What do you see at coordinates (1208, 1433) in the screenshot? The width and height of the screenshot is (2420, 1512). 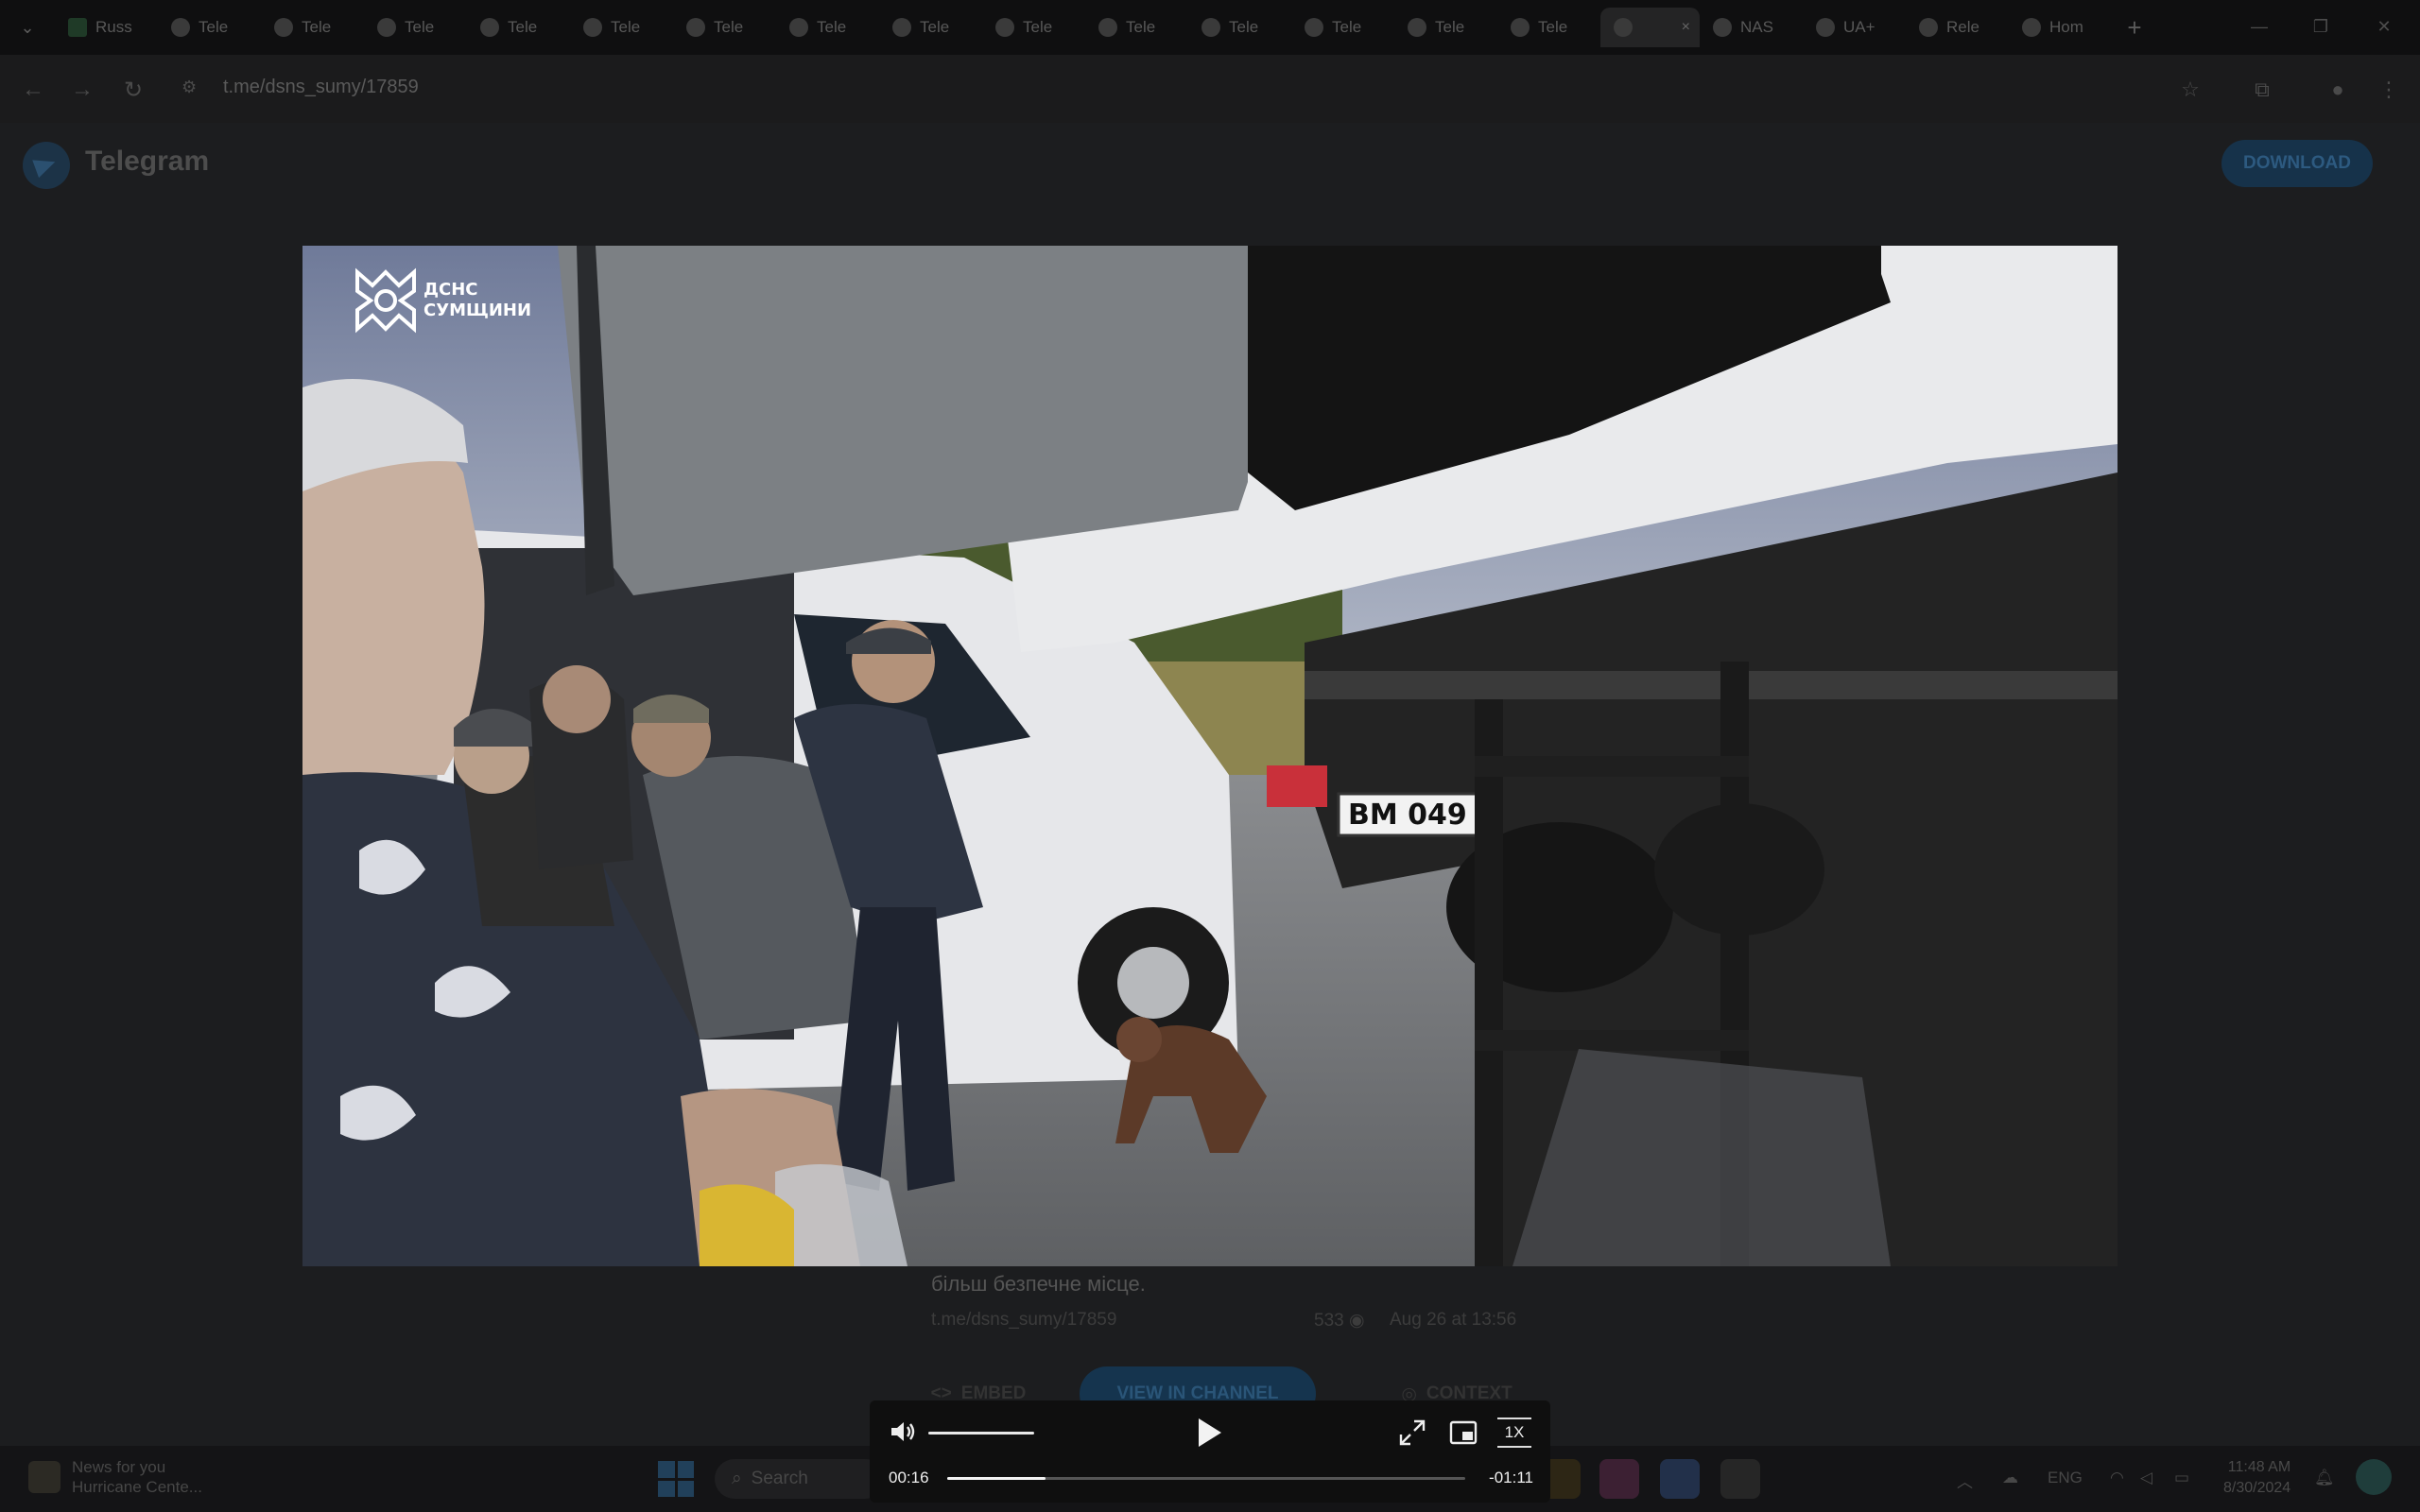 I see `play-icon` at bounding box center [1208, 1433].